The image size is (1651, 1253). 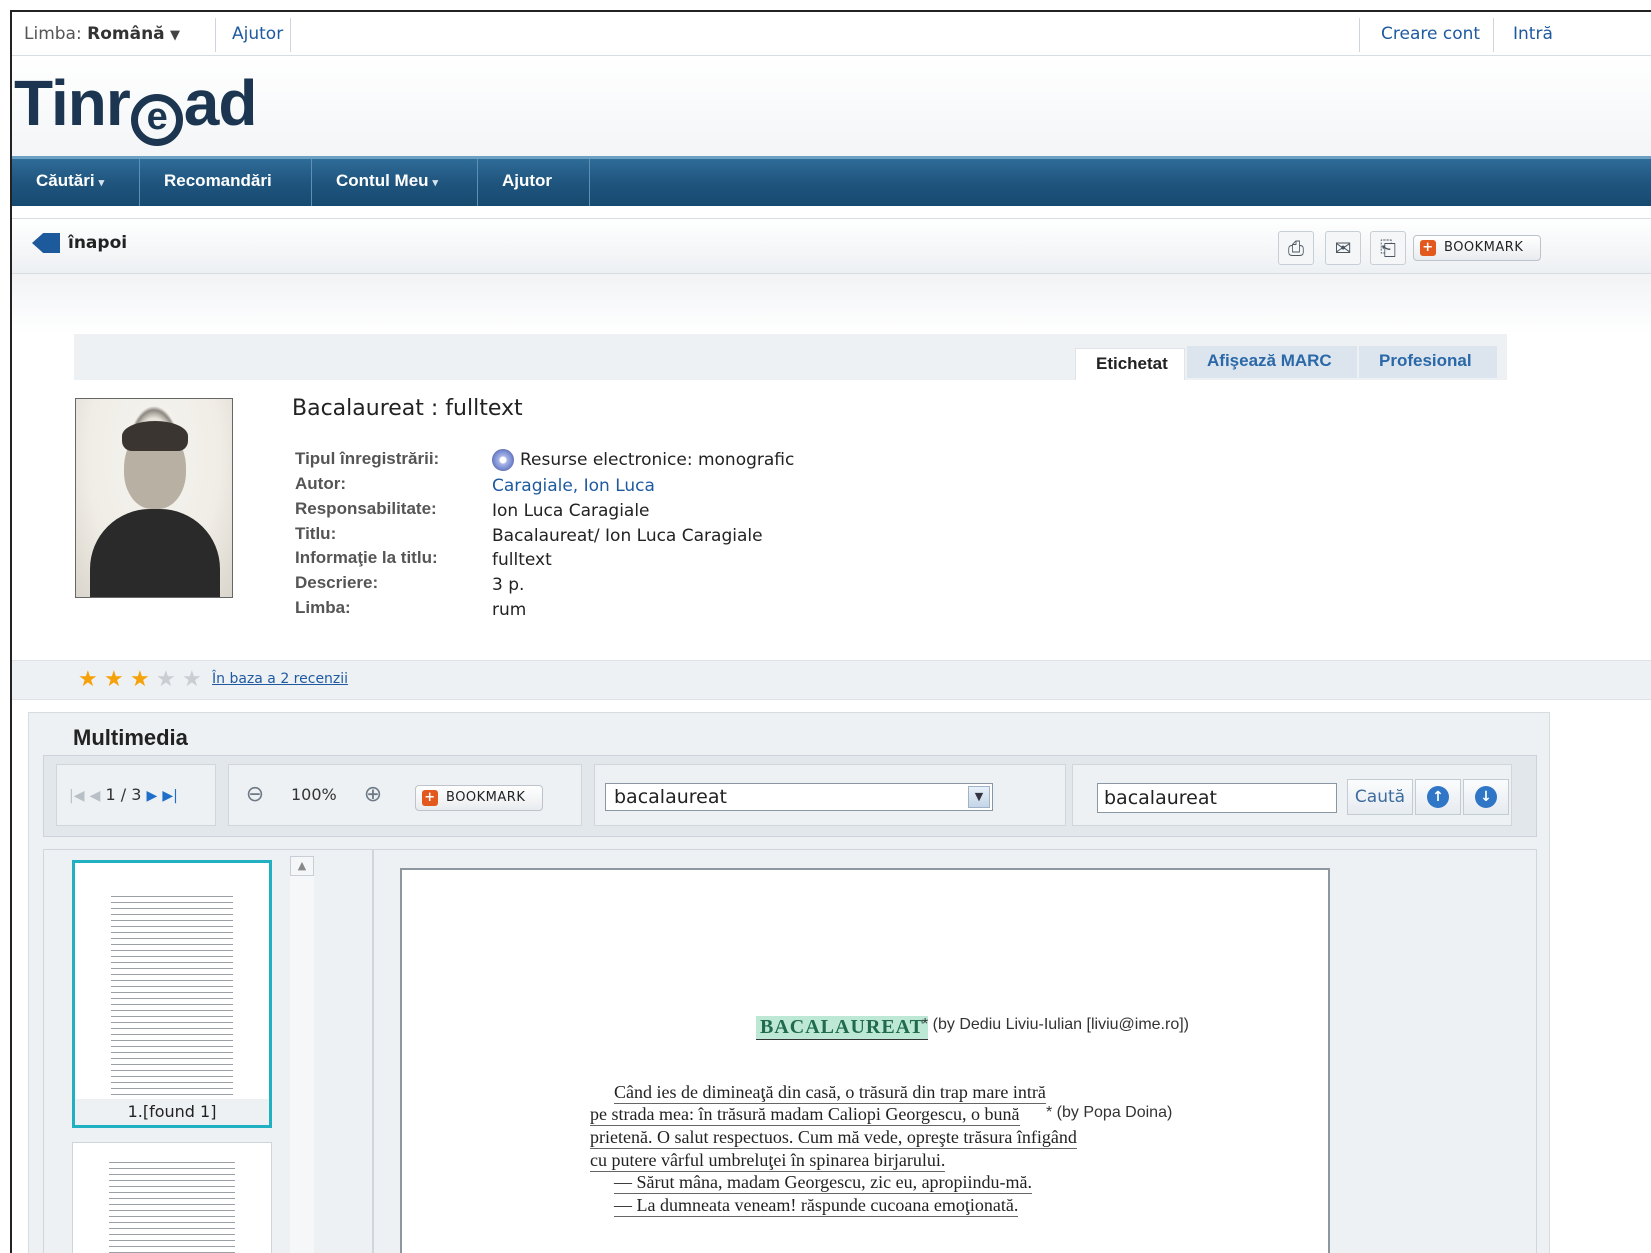 I want to click on zoom-out-icon: ⊖, so click(x=255, y=795).